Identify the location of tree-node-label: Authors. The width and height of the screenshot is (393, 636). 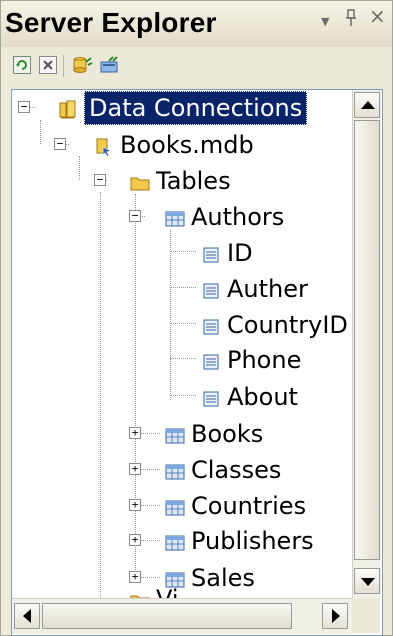
(238, 217).